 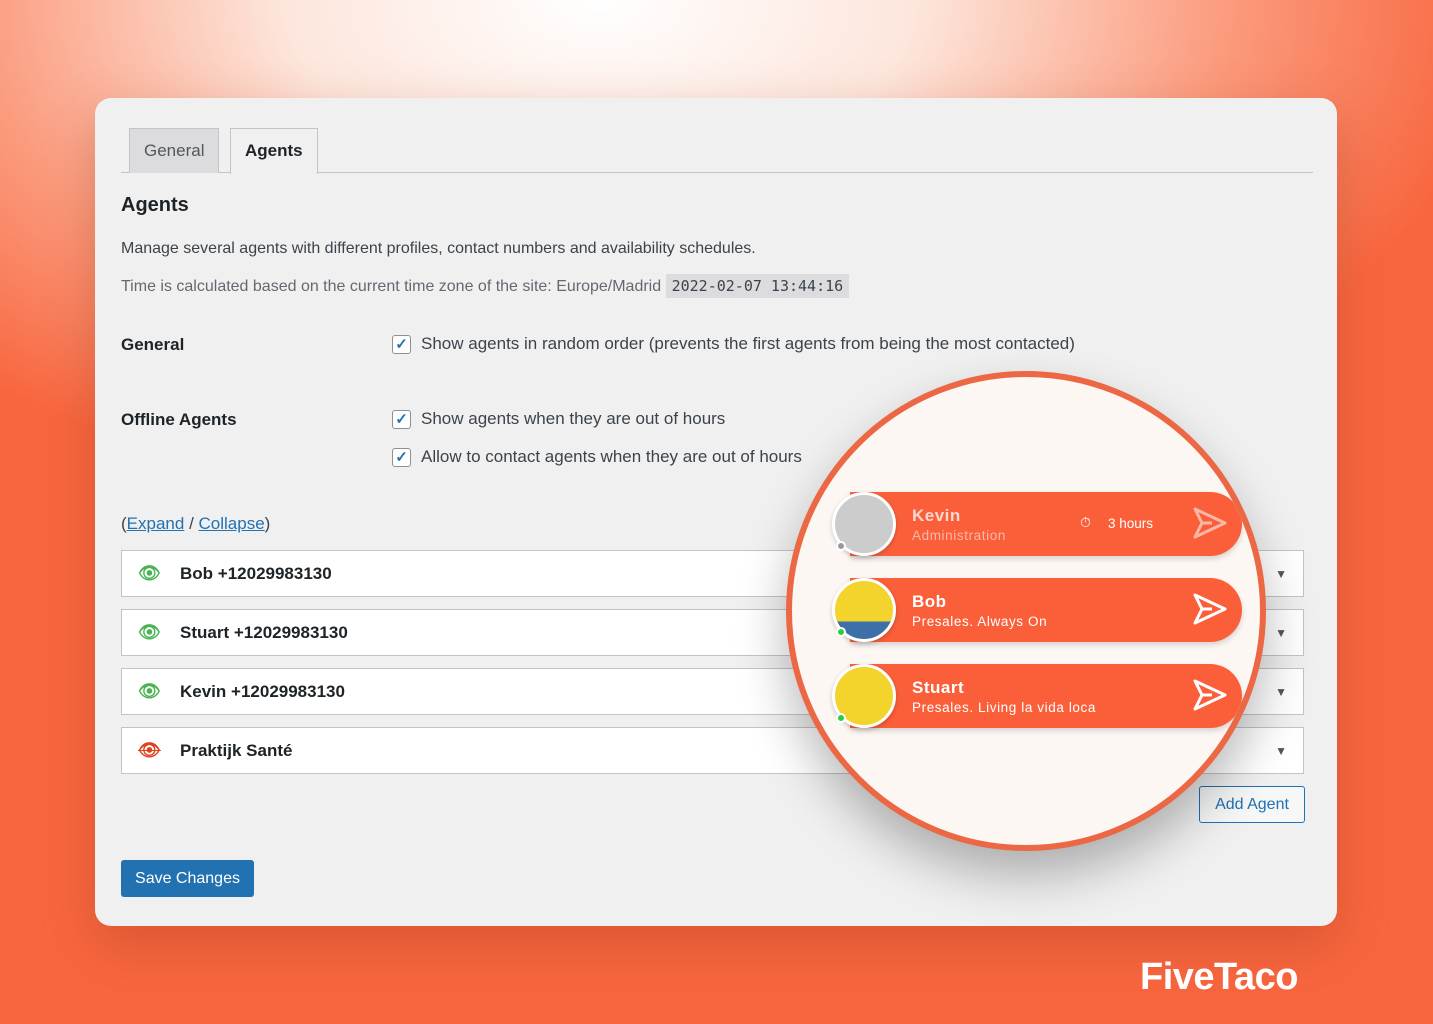 What do you see at coordinates (717, 151) in the screenshot?
I see `tab-bar: General Agents` at bounding box center [717, 151].